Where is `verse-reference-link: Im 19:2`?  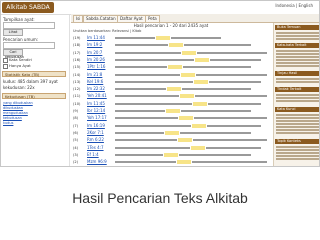
verse-reference-link: Im 19:2 is located at coordinates (94, 44).